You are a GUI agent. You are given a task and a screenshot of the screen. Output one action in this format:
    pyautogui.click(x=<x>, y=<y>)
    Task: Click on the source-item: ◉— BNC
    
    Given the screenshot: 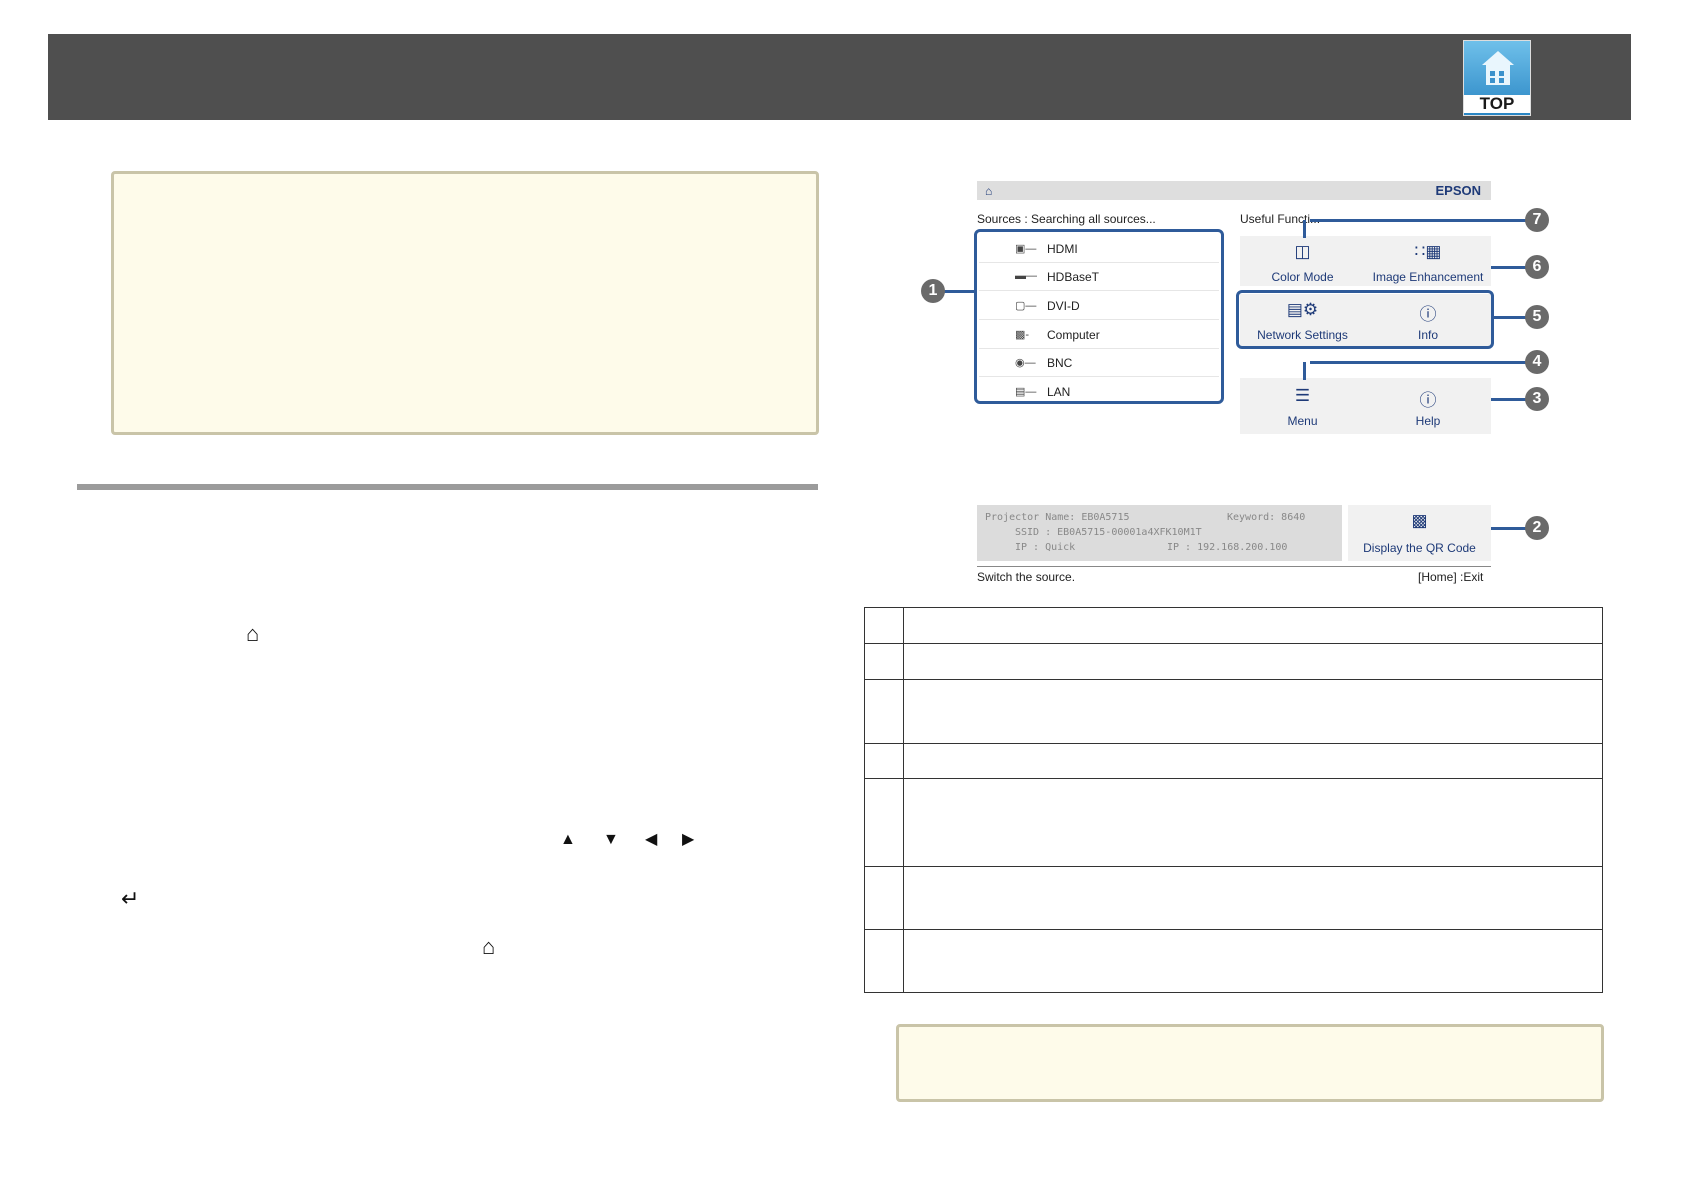 What is the action you would take?
    pyautogui.click(x=1099, y=363)
    